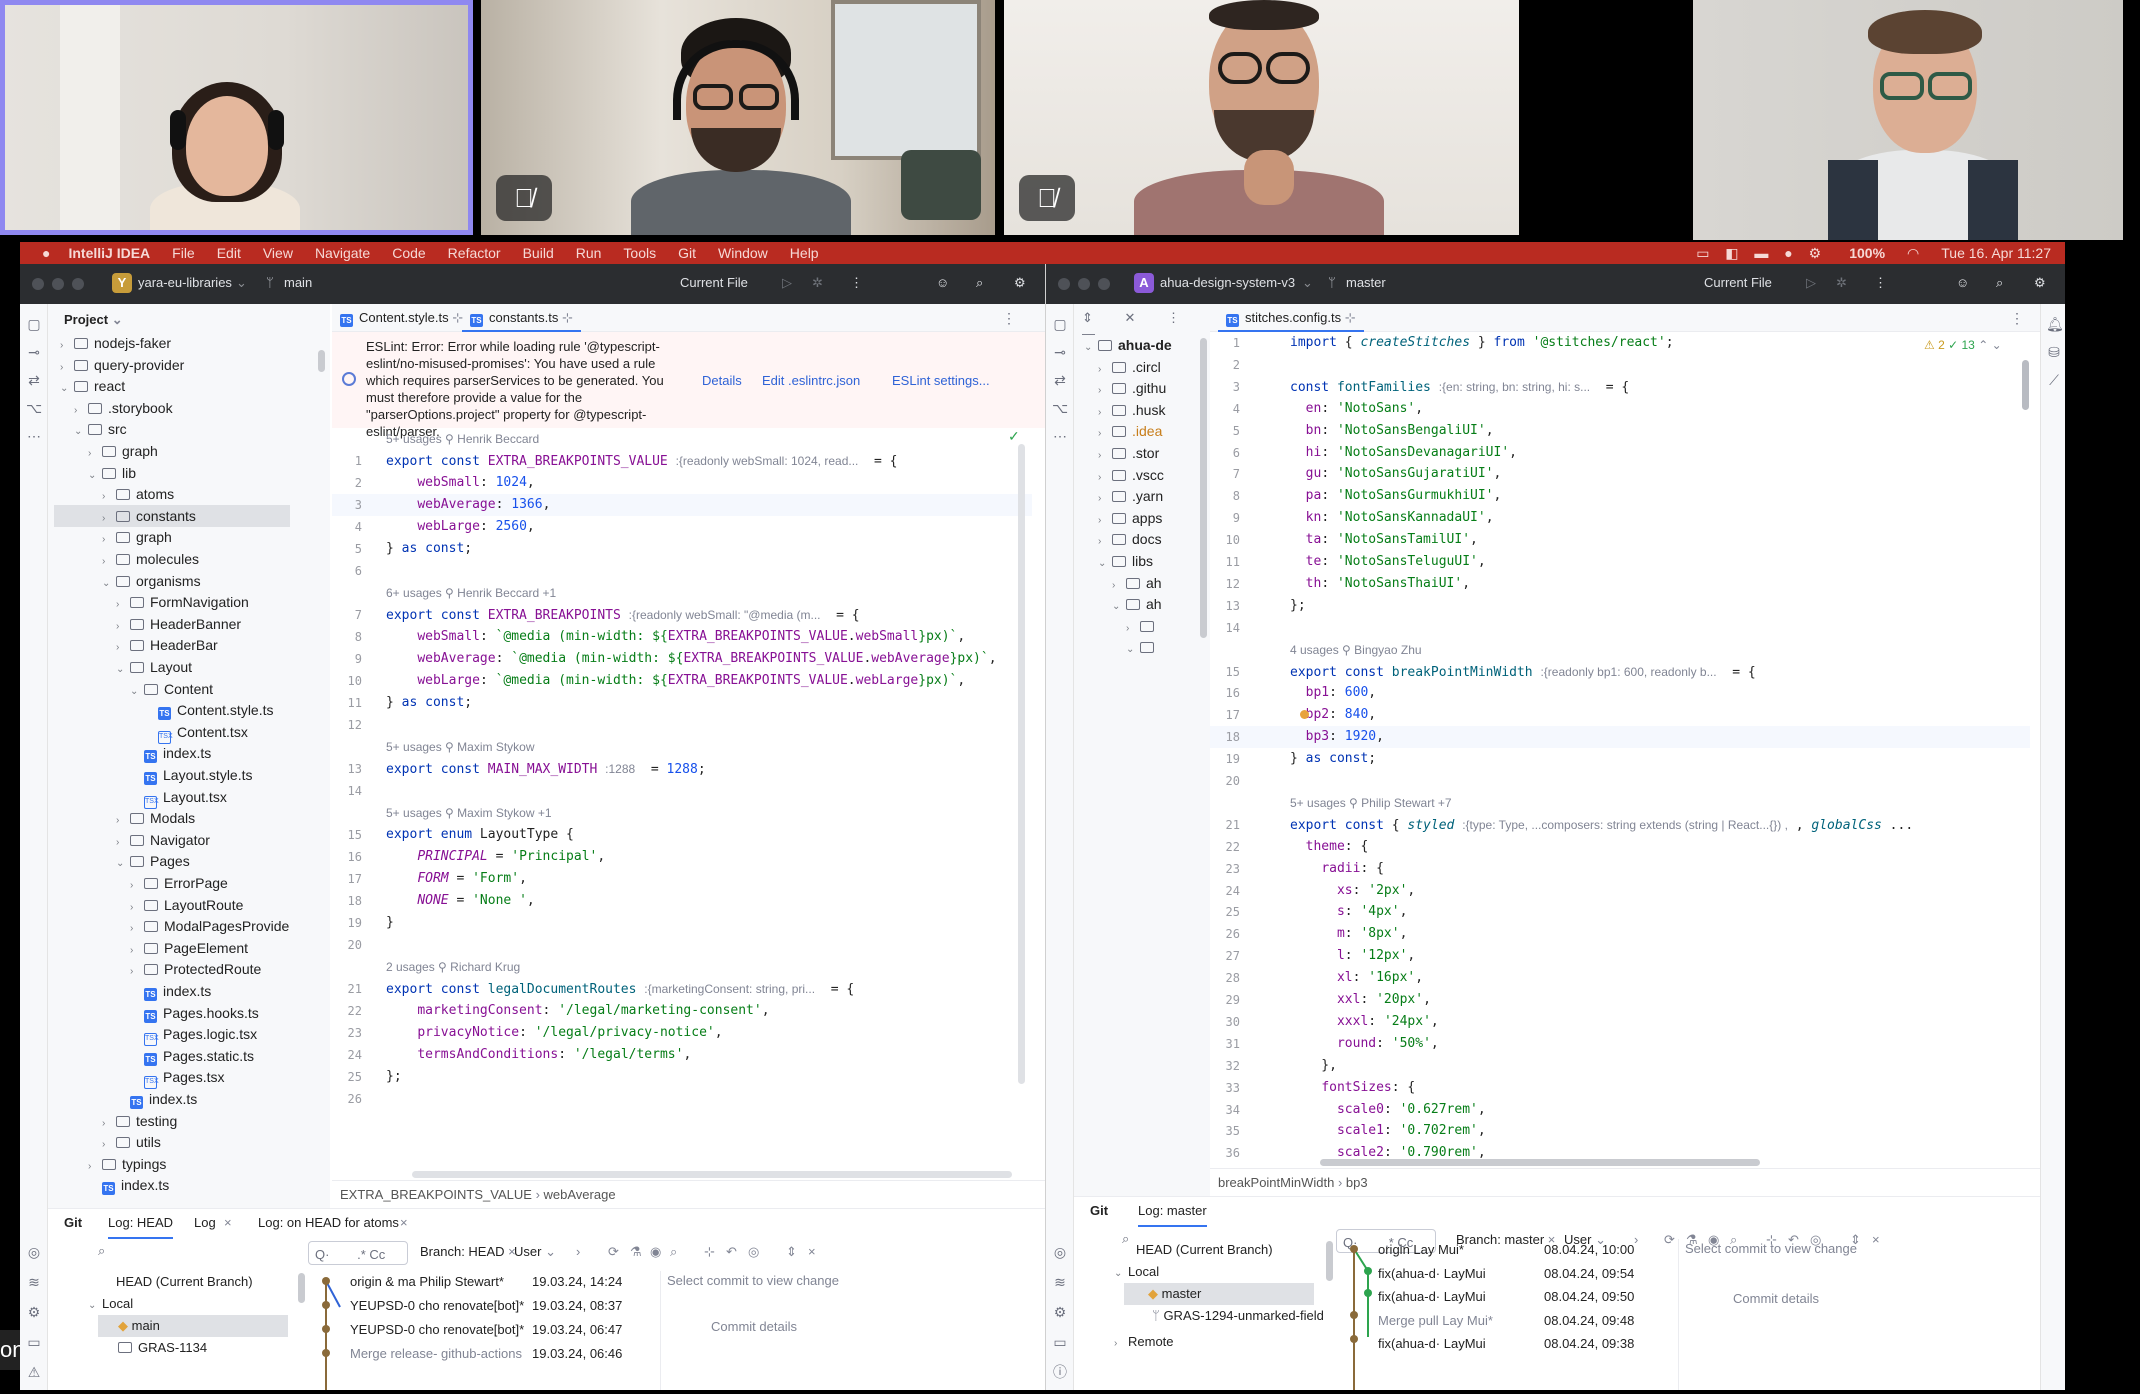  What do you see at coordinates (189, 861) in the screenshot?
I see `tree-item: ⌄ Pages` at bounding box center [189, 861].